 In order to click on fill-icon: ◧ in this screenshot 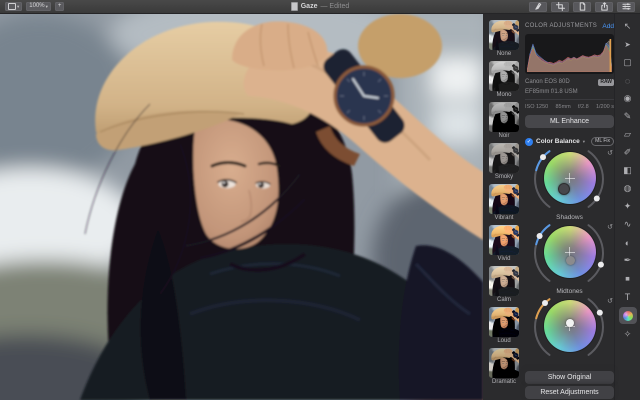, I will do `click(628, 170)`.